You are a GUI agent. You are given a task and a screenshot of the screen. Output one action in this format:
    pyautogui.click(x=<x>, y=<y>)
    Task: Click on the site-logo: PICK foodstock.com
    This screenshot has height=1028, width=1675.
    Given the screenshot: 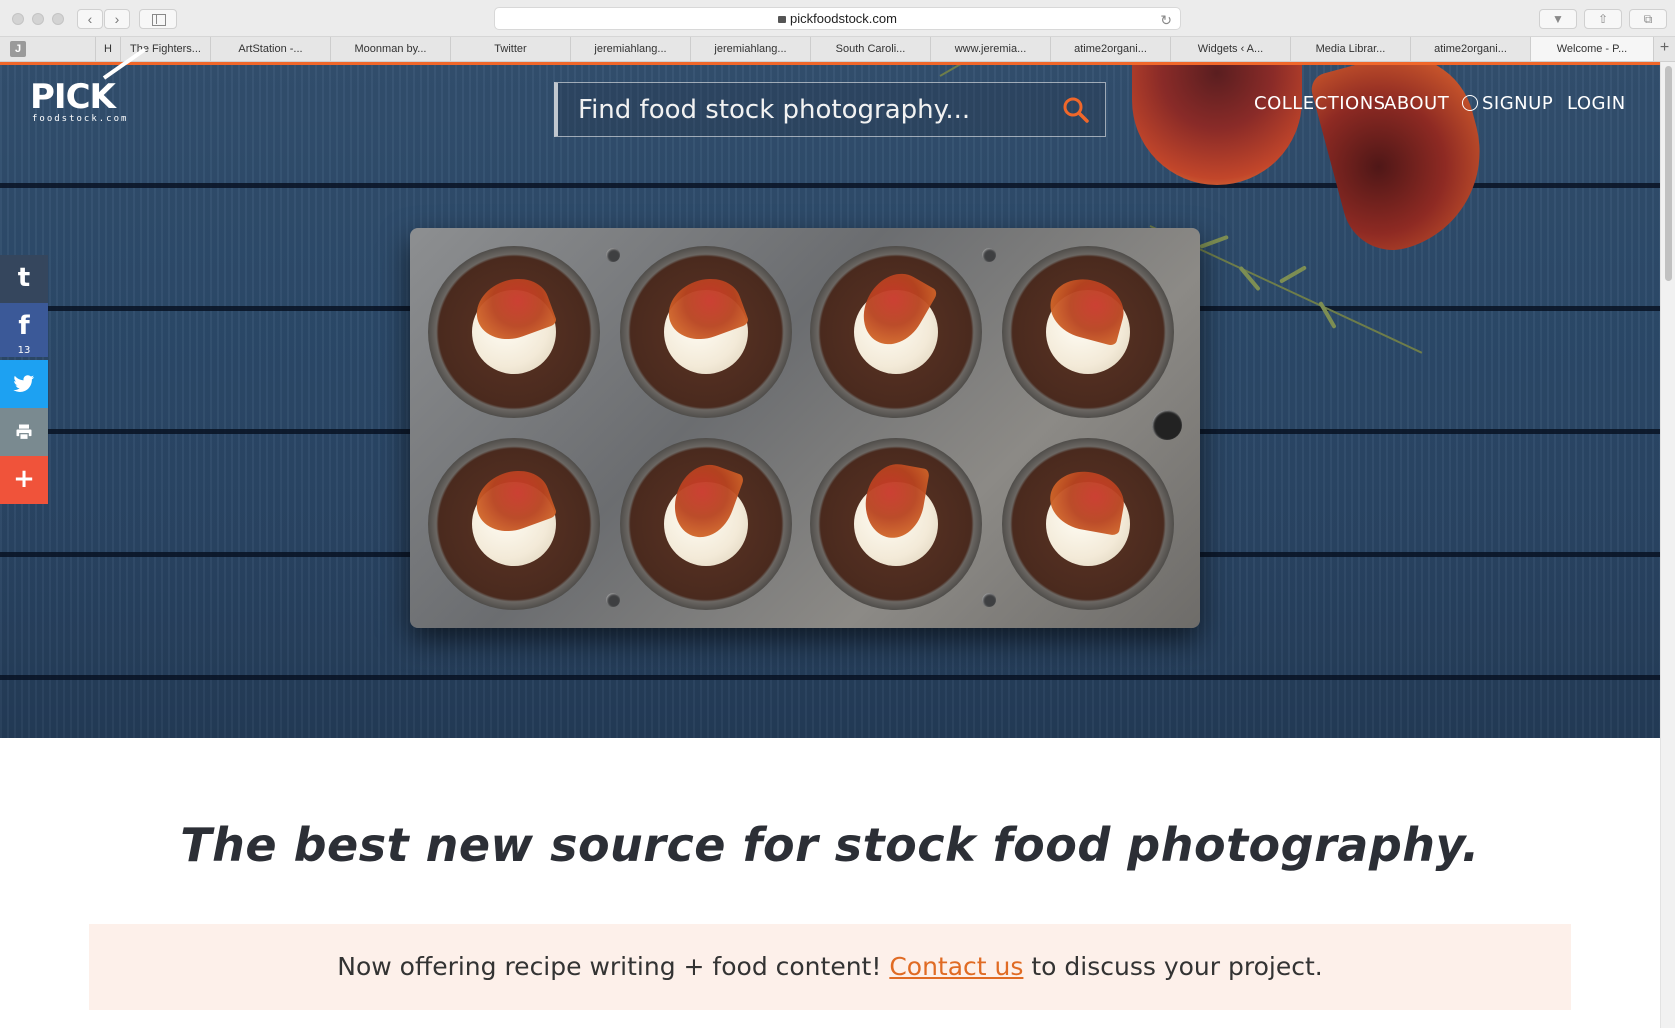 What is the action you would take?
    pyautogui.click(x=88, y=85)
    